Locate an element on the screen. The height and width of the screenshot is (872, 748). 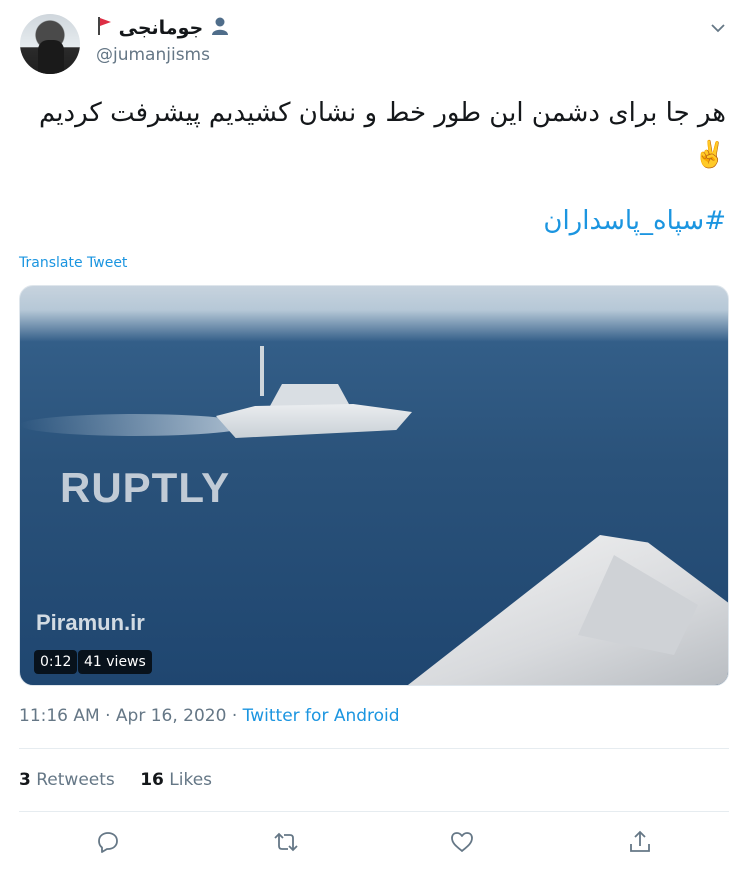
likes-label: Likes is located at coordinates (191, 780).